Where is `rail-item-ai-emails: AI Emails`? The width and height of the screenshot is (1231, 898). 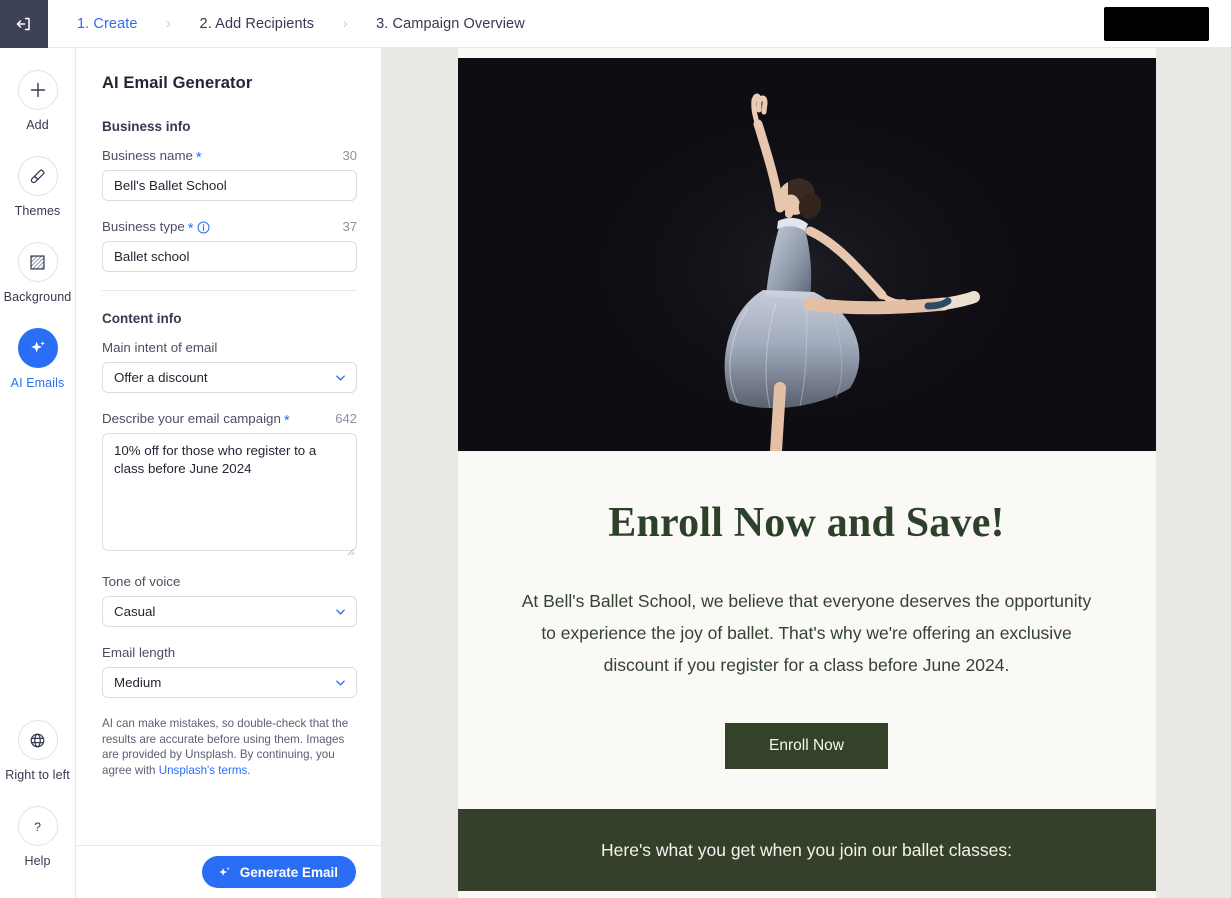
rail-item-ai-emails: AI Emails is located at coordinates (38, 359).